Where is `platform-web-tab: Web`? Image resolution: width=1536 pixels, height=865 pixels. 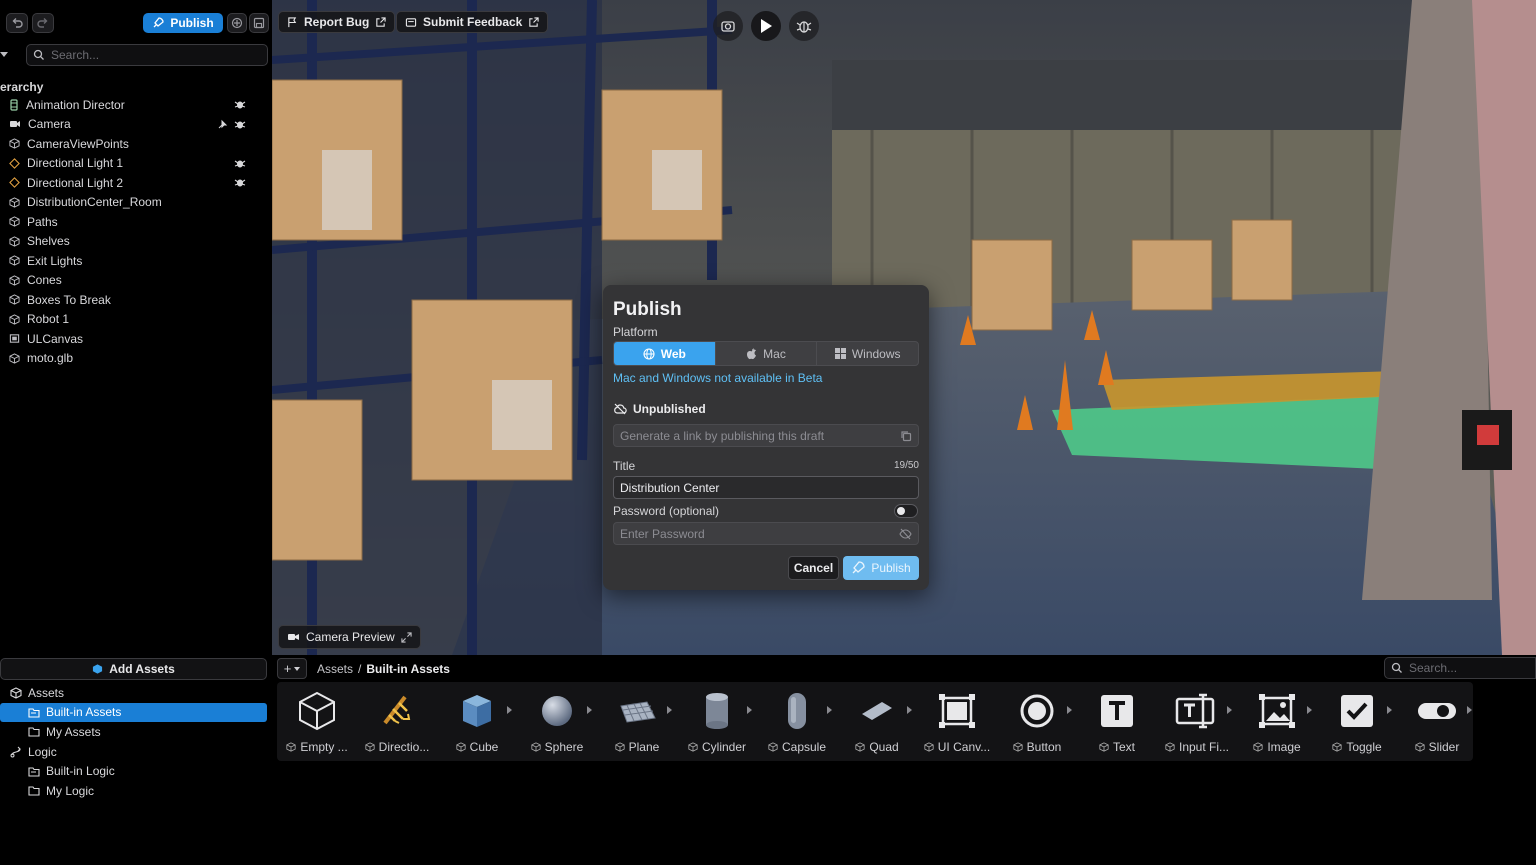 platform-web-tab: Web is located at coordinates (665, 353).